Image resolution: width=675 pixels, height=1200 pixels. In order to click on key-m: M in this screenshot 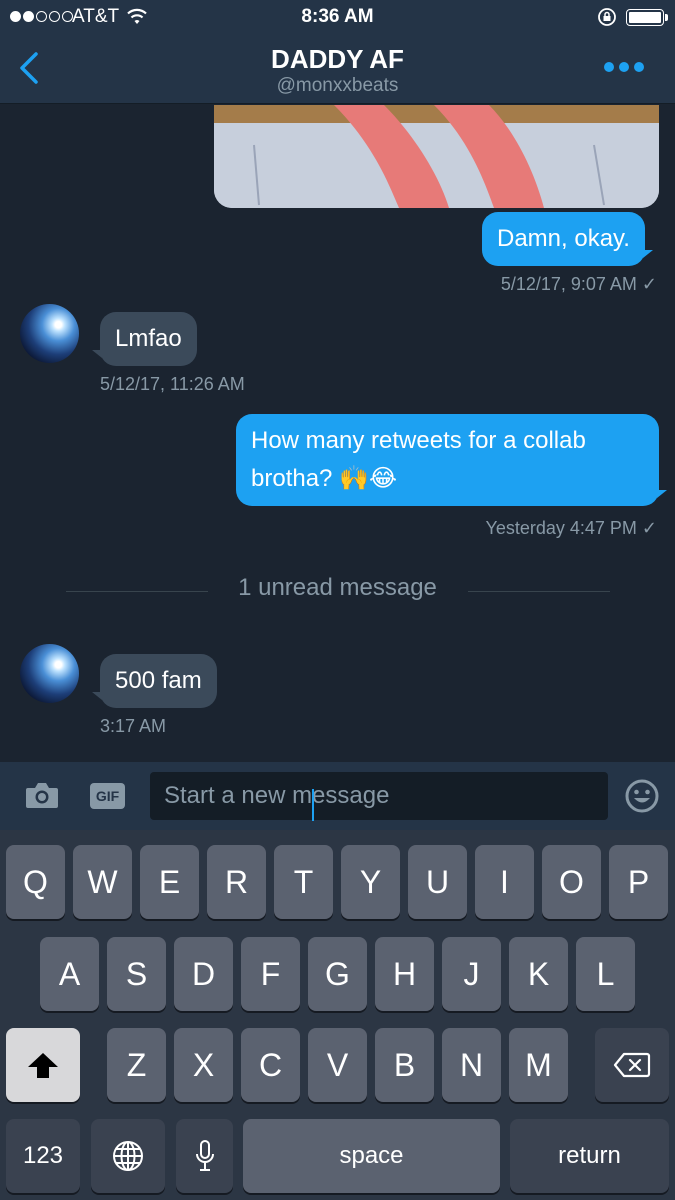, I will do `click(538, 1065)`.